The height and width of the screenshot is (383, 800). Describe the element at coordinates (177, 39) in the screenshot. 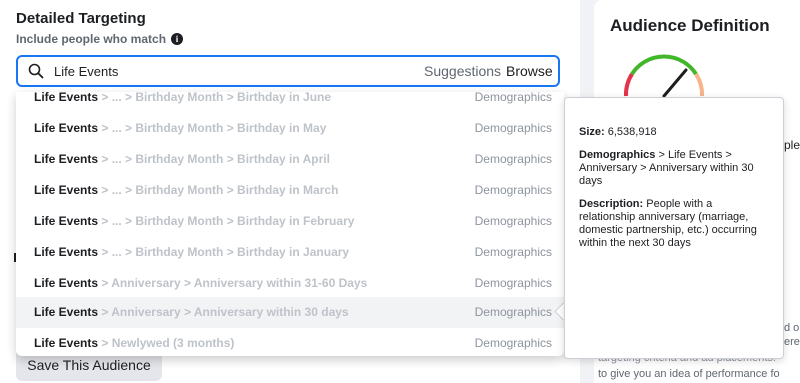

I see `info-icon: i` at that location.